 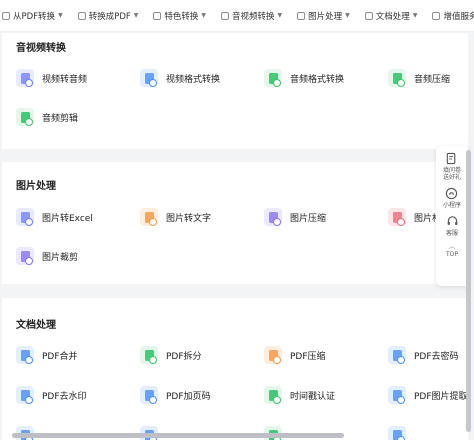 I want to click on service-icon, so click(x=436, y=15).